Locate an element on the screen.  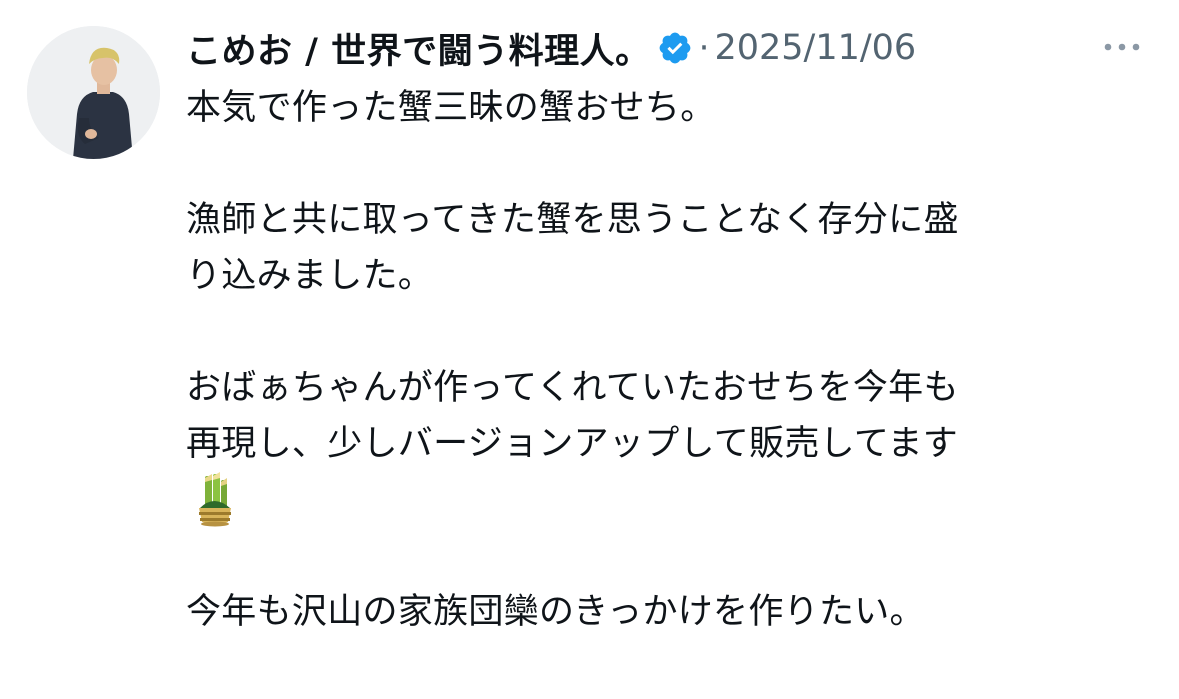
kadomatsu-emoji is located at coordinates (666, 500).